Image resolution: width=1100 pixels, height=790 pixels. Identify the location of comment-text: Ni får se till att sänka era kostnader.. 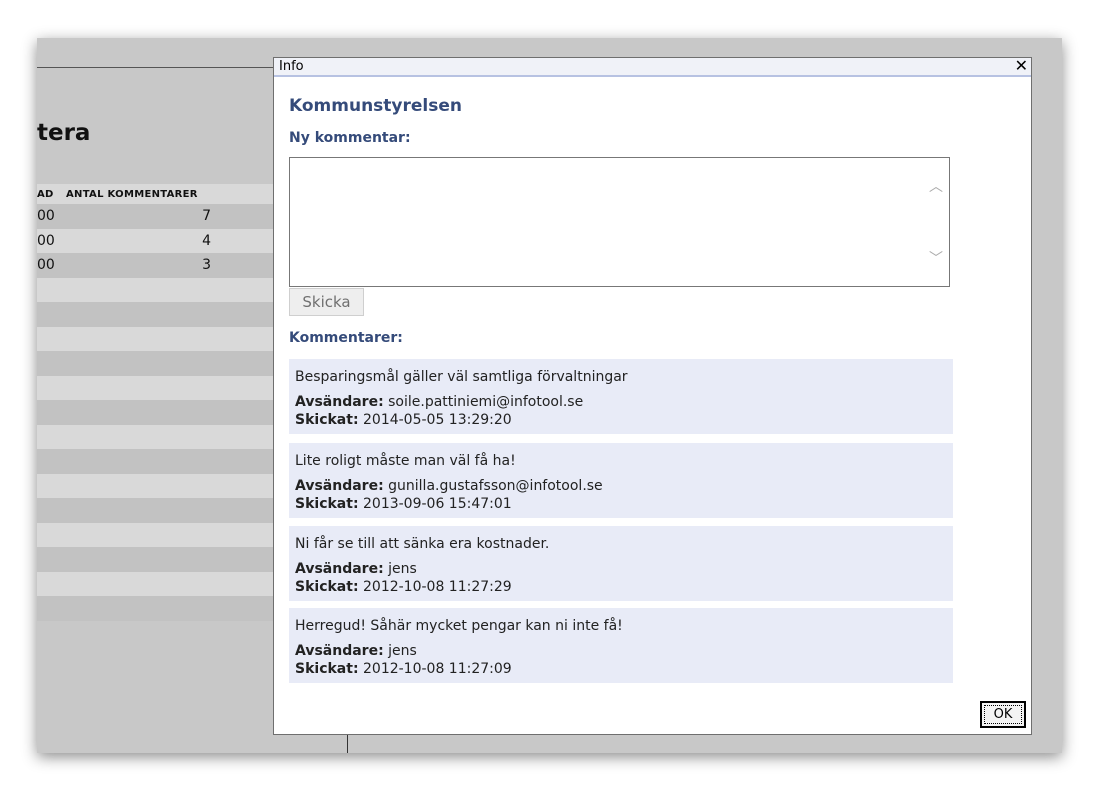
(422, 544).